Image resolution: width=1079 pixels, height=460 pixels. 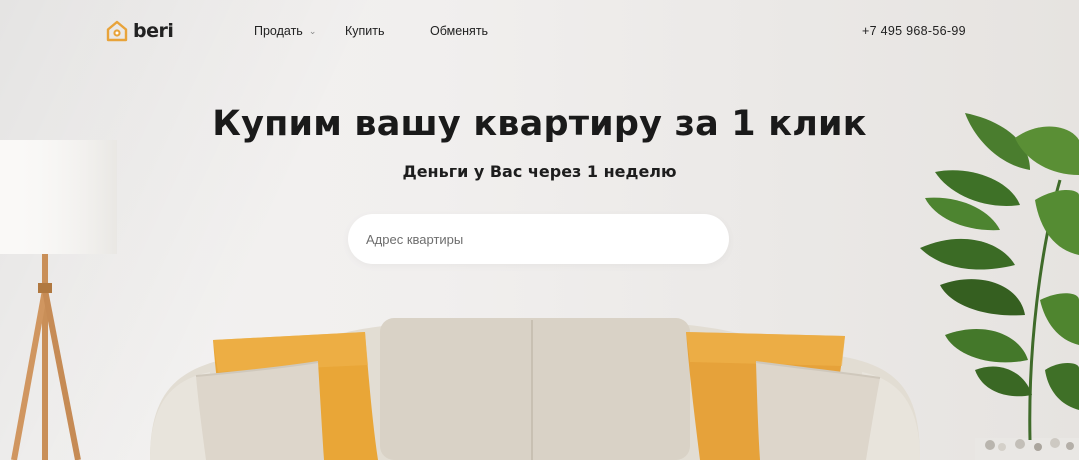 I want to click on right-pillows, so click(x=783, y=396).